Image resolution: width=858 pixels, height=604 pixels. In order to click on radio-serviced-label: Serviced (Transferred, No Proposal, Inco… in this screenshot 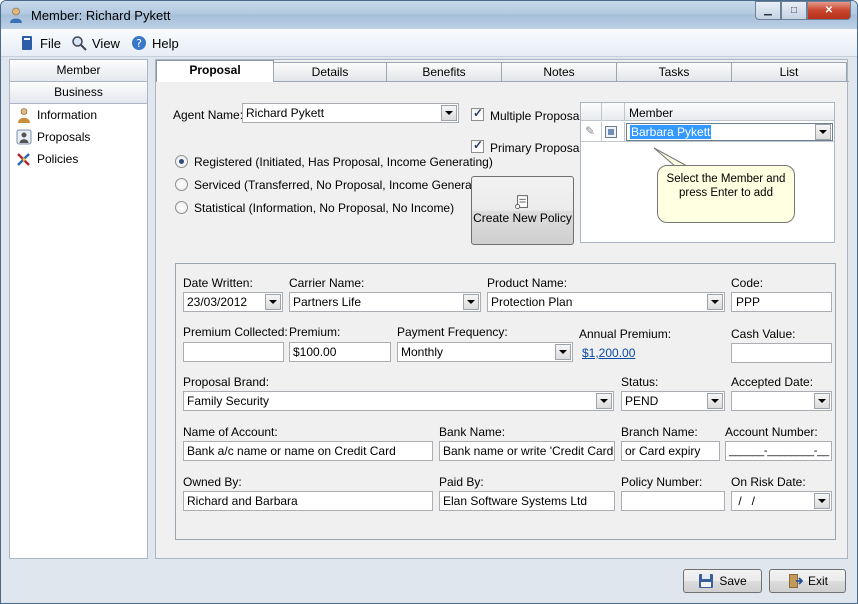, I will do `click(345, 185)`.